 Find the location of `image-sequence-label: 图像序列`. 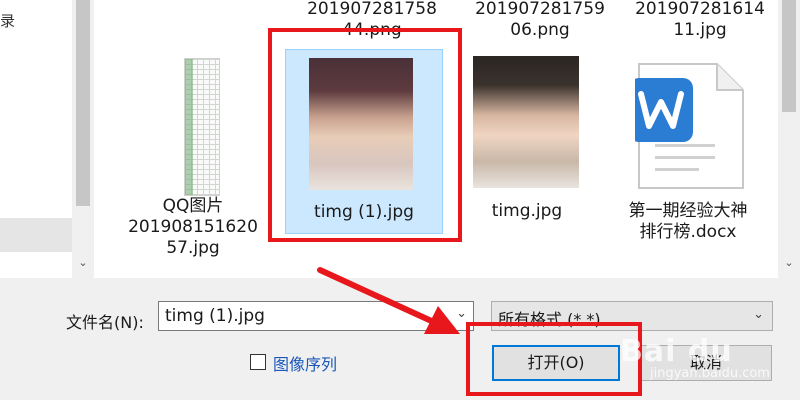

image-sequence-label: 图像序列 is located at coordinates (305, 363).